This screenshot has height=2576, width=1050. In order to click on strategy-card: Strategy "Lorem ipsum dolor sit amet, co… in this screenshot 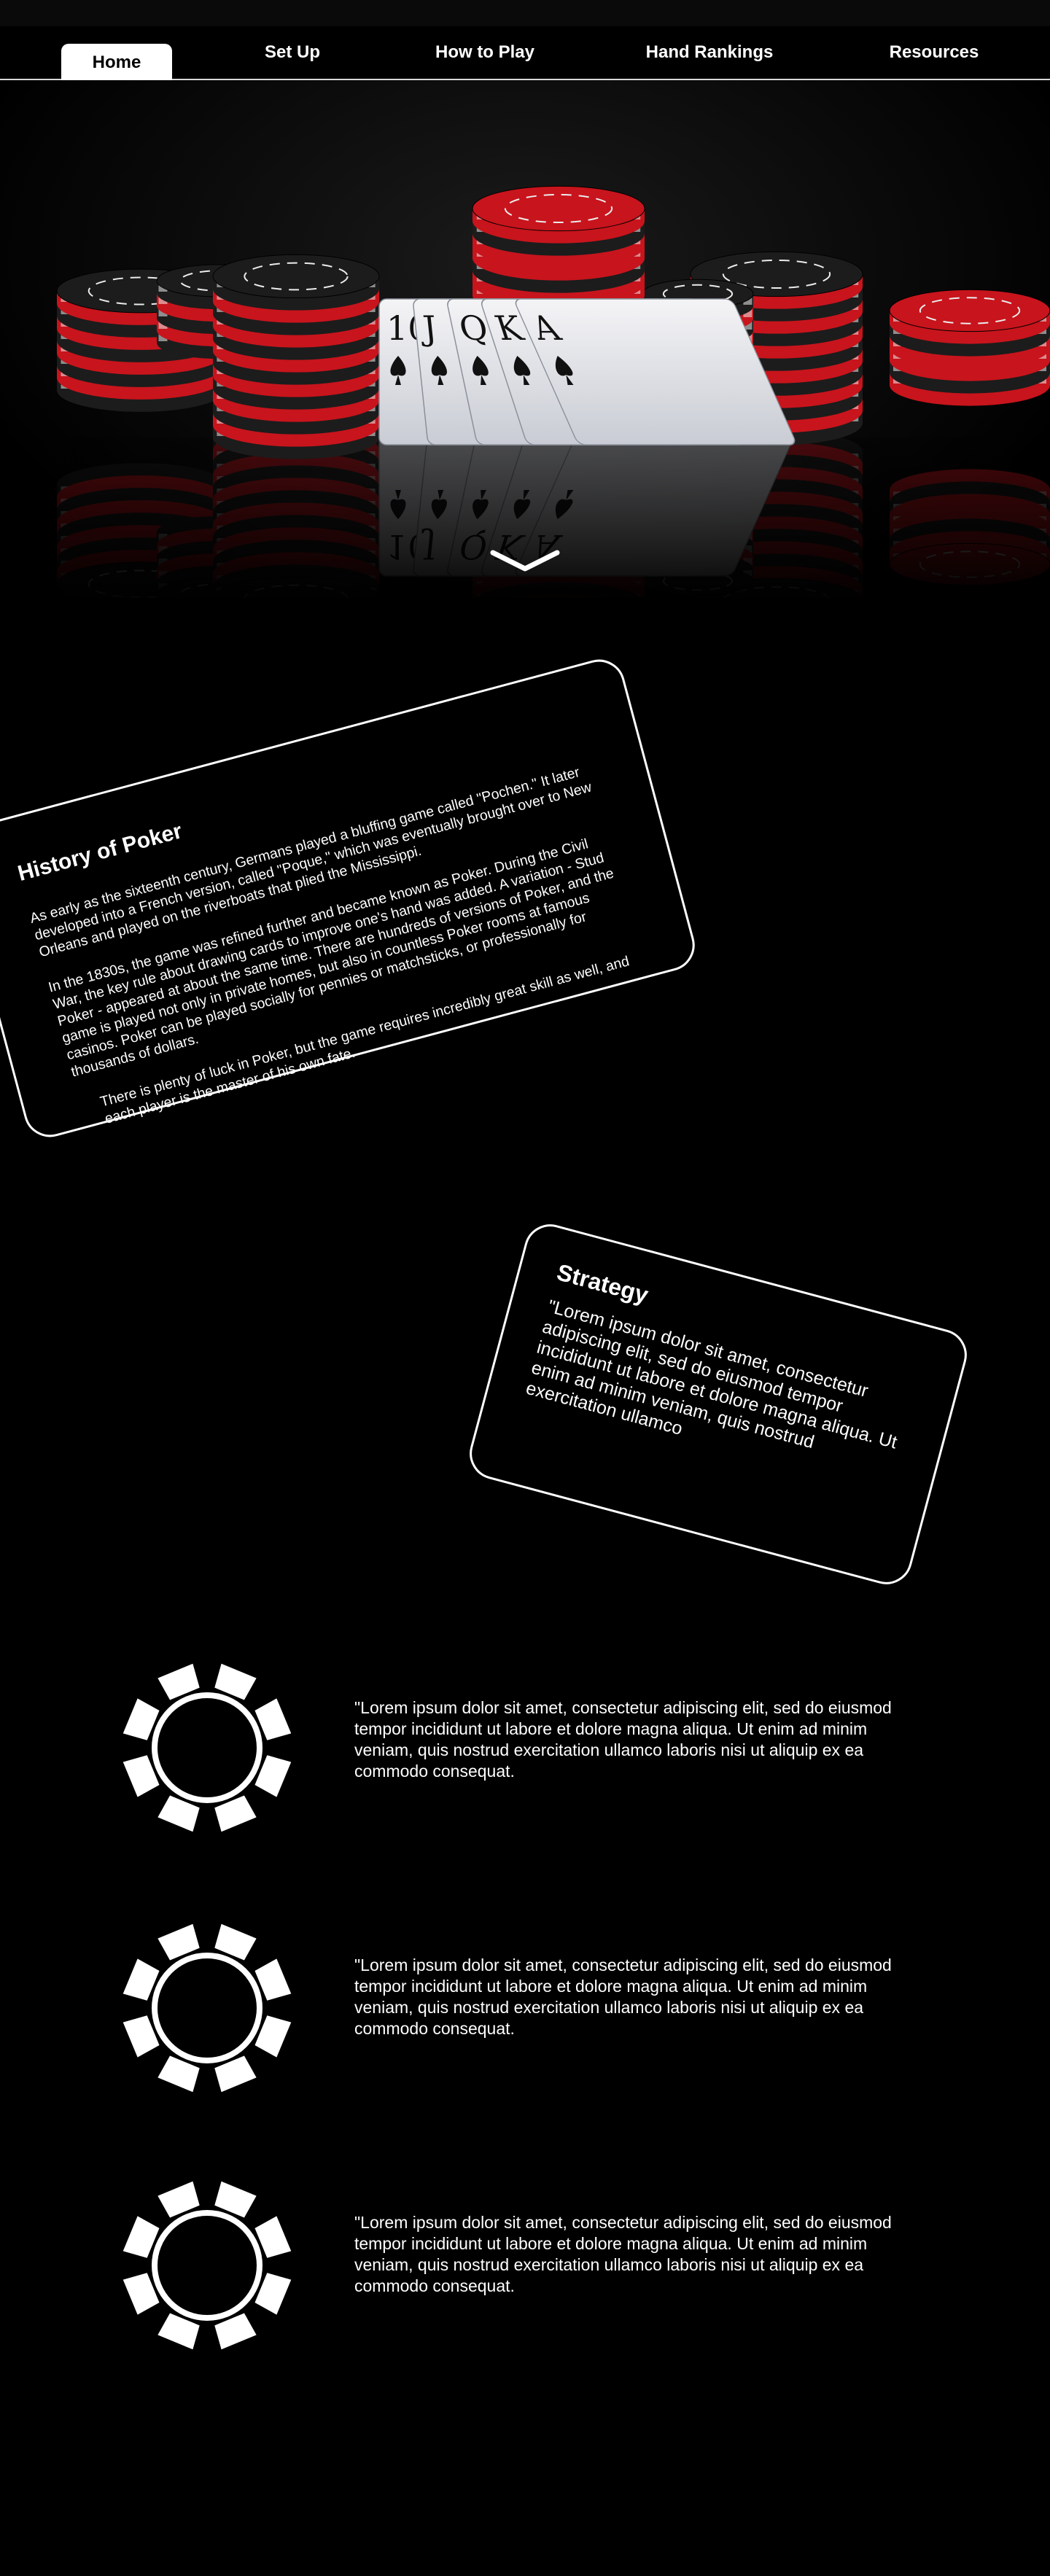, I will do `click(718, 1404)`.